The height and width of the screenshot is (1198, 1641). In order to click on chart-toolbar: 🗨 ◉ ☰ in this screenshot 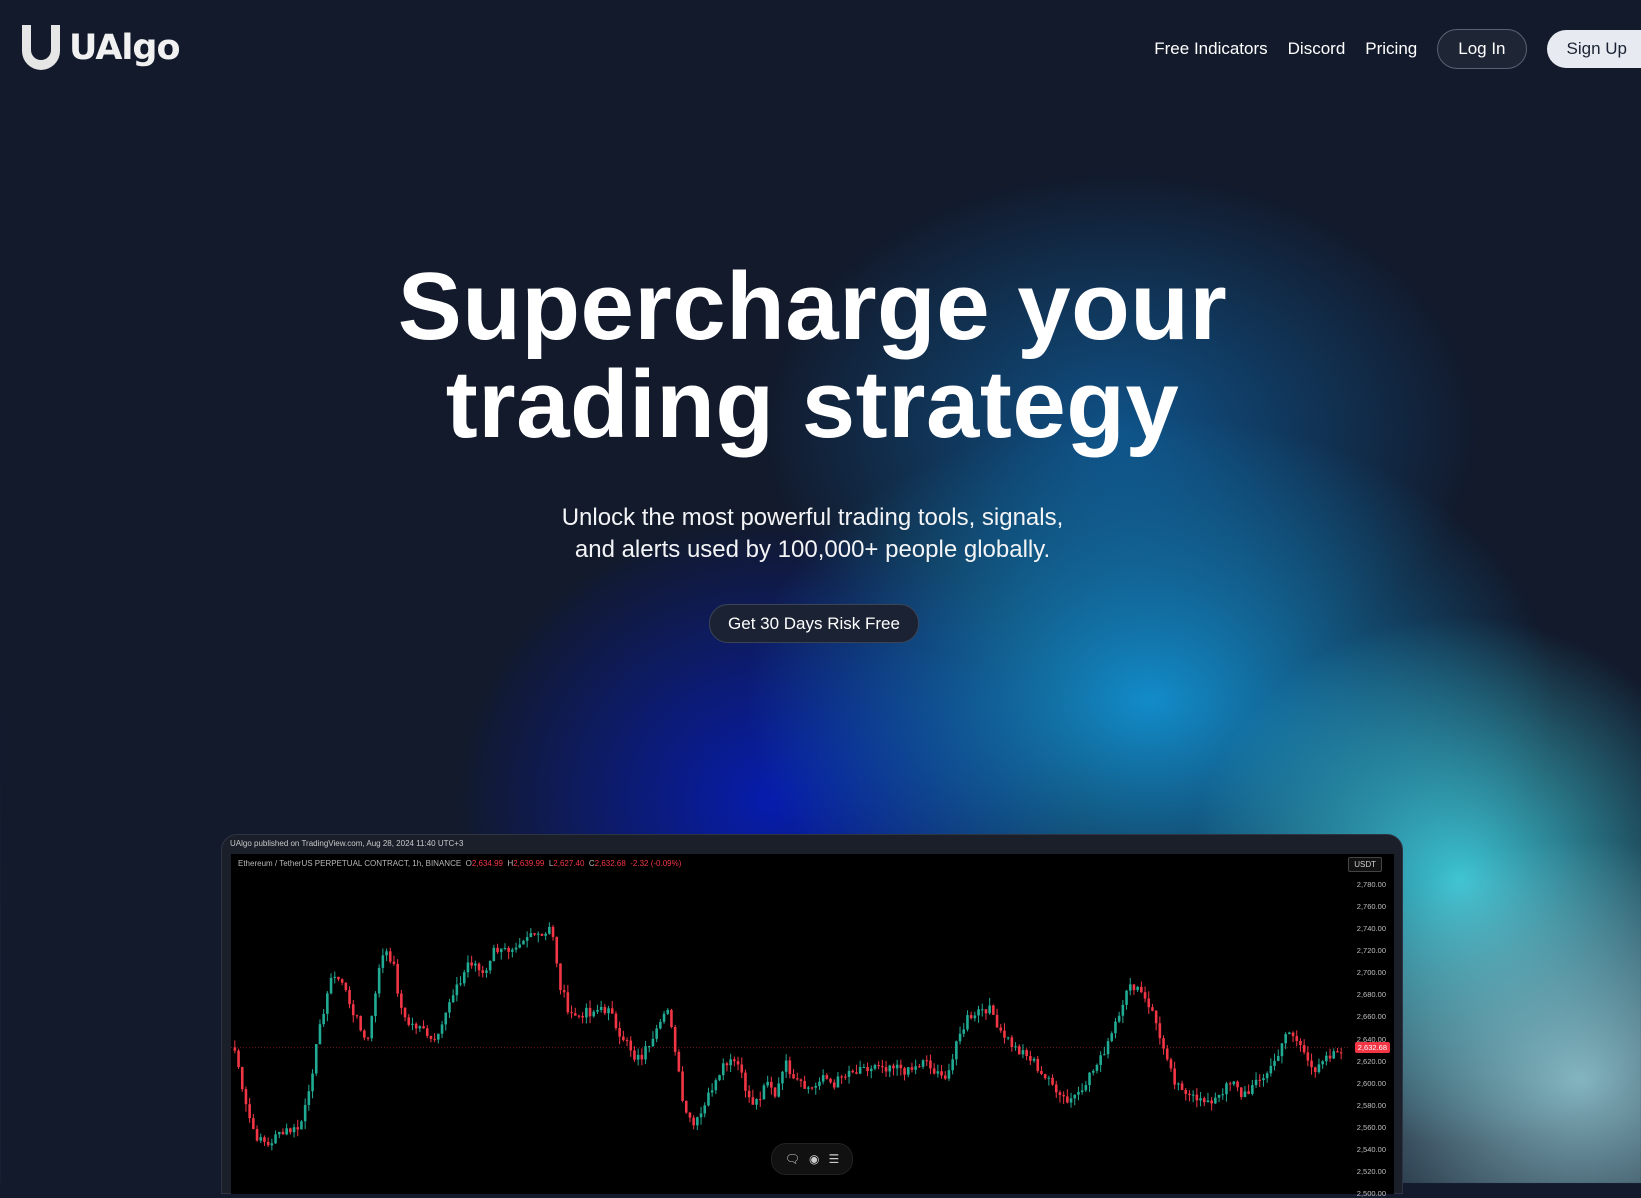, I will do `click(812, 1159)`.